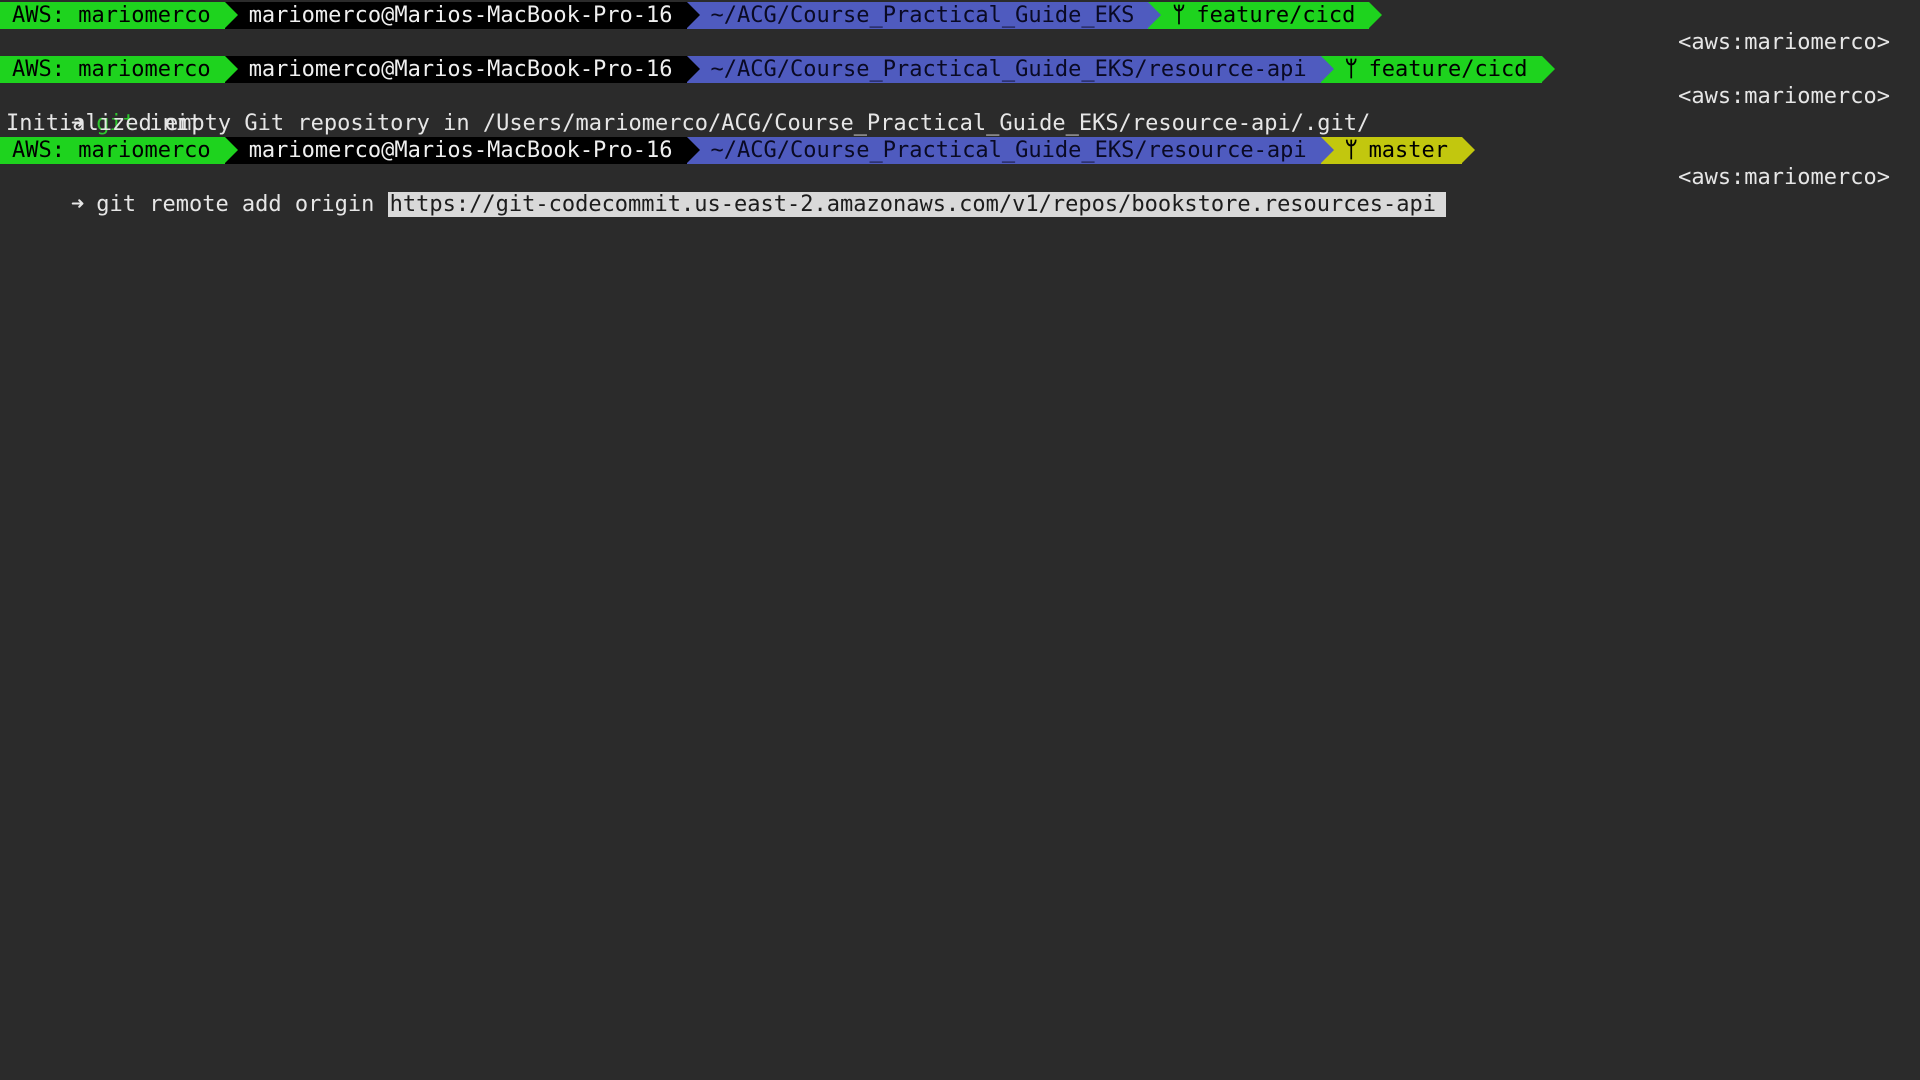 This screenshot has height=1080, width=1920. Describe the element at coordinates (1398, 150) in the screenshot. I see `git-branch-segment: ᛘ master` at that location.